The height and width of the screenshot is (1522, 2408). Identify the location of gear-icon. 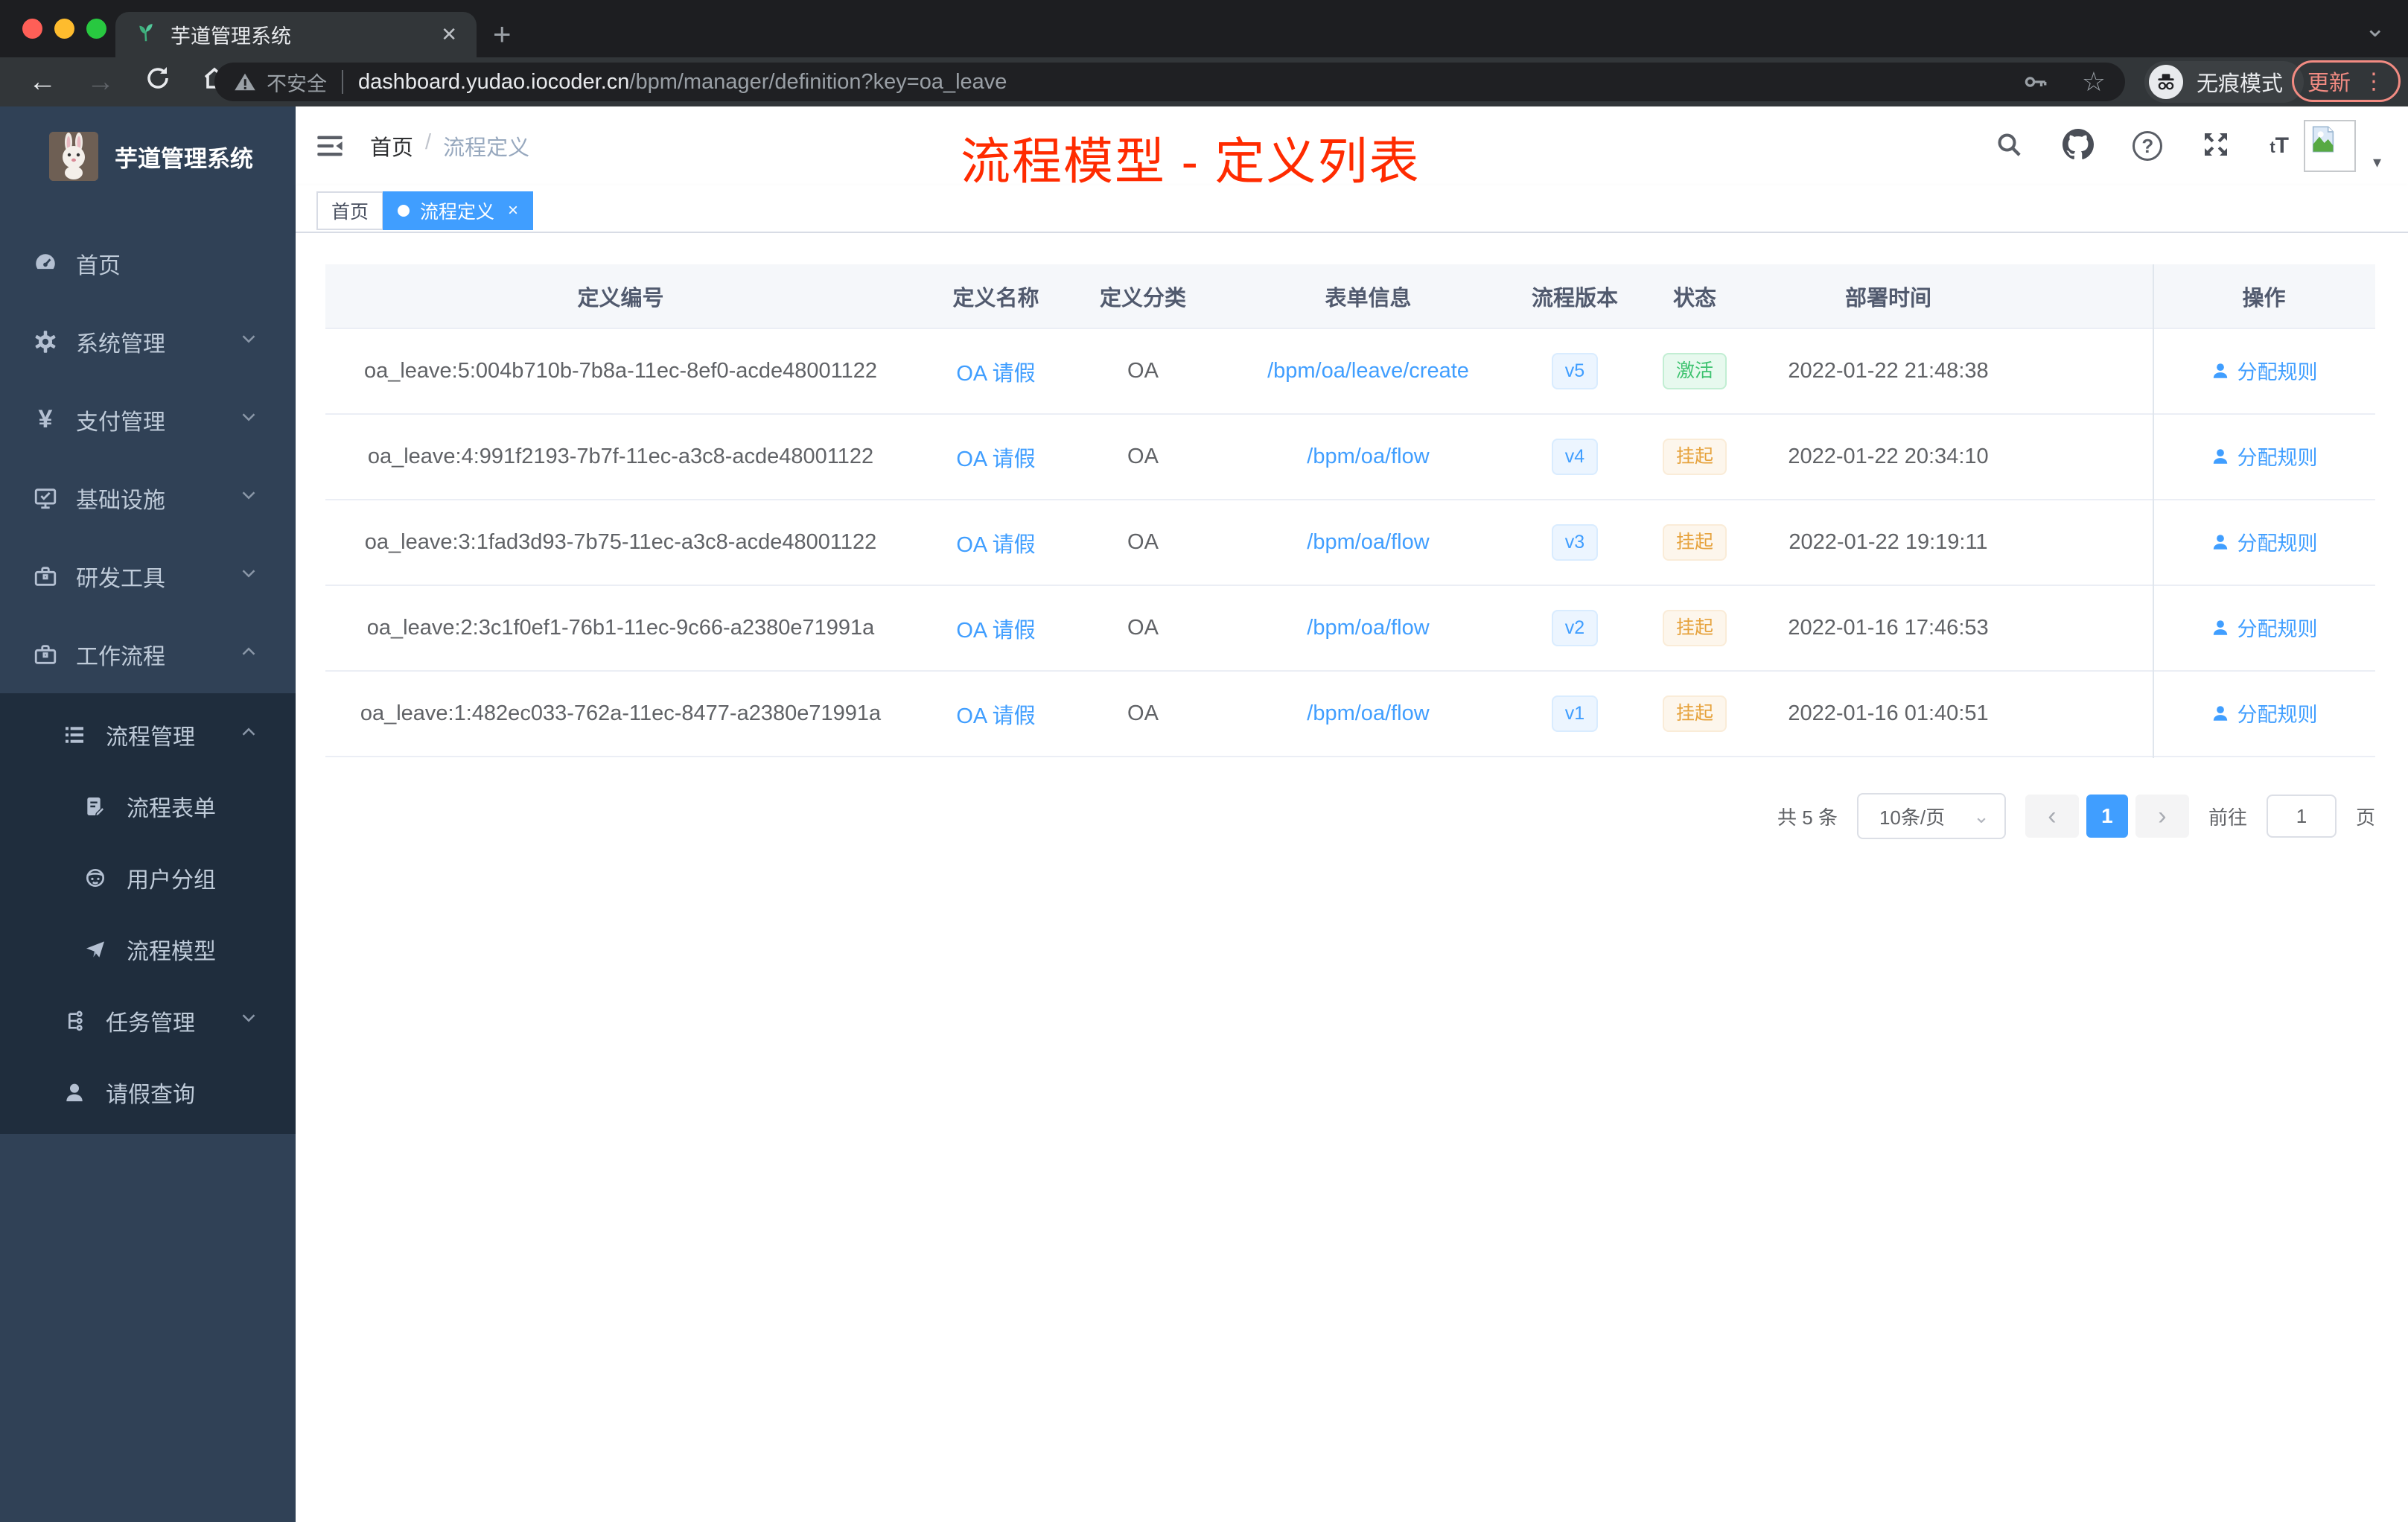
(45, 341).